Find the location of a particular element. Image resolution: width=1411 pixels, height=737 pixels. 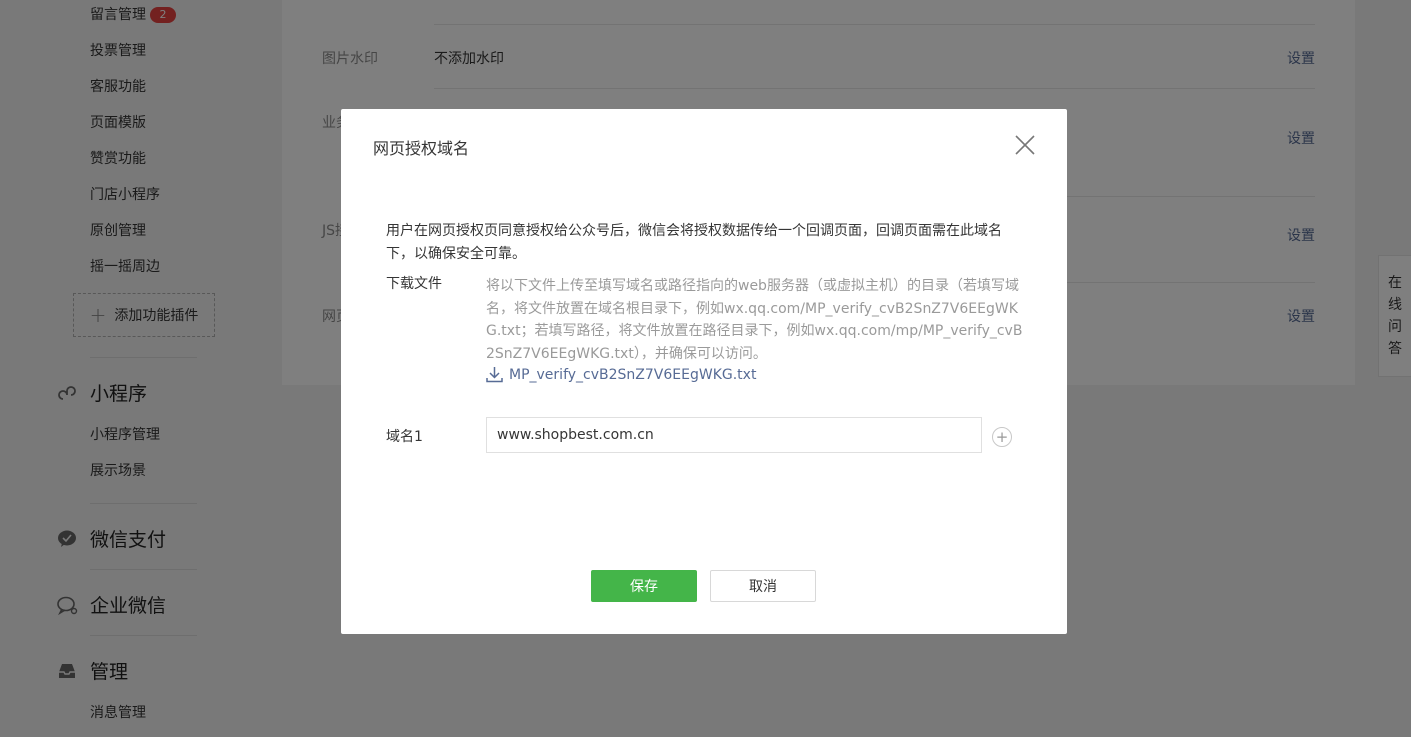

download-file-name: MP_verify_cvB2SnZ7V6EEgWKG.txt is located at coordinates (633, 374).